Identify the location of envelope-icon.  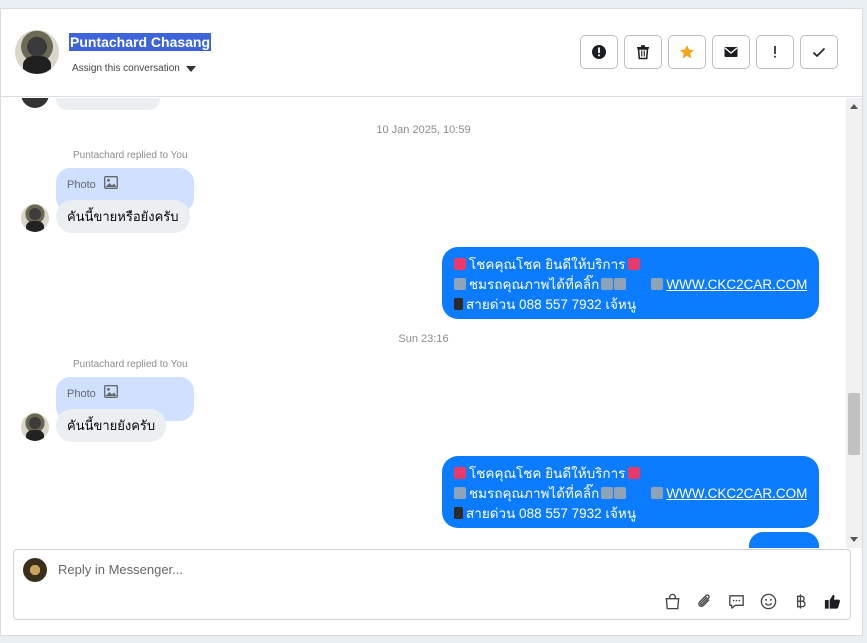
(731, 52).